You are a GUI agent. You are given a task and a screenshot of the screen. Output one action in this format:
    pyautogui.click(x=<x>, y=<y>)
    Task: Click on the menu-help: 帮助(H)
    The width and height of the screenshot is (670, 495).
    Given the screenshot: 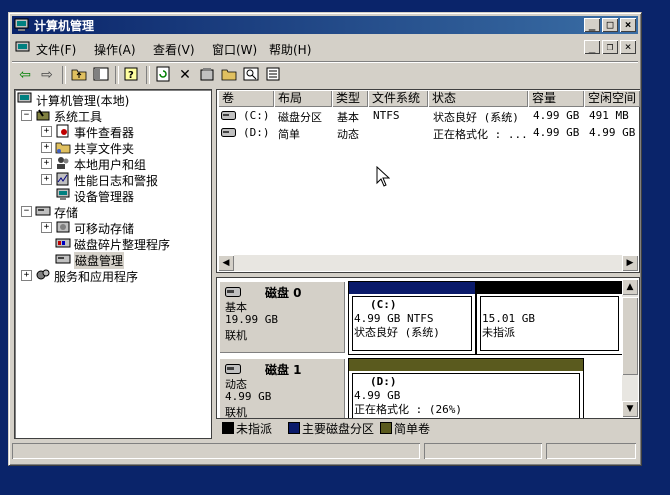 What is the action you would take?
    pyautogui.click(x=290, y=49)
    